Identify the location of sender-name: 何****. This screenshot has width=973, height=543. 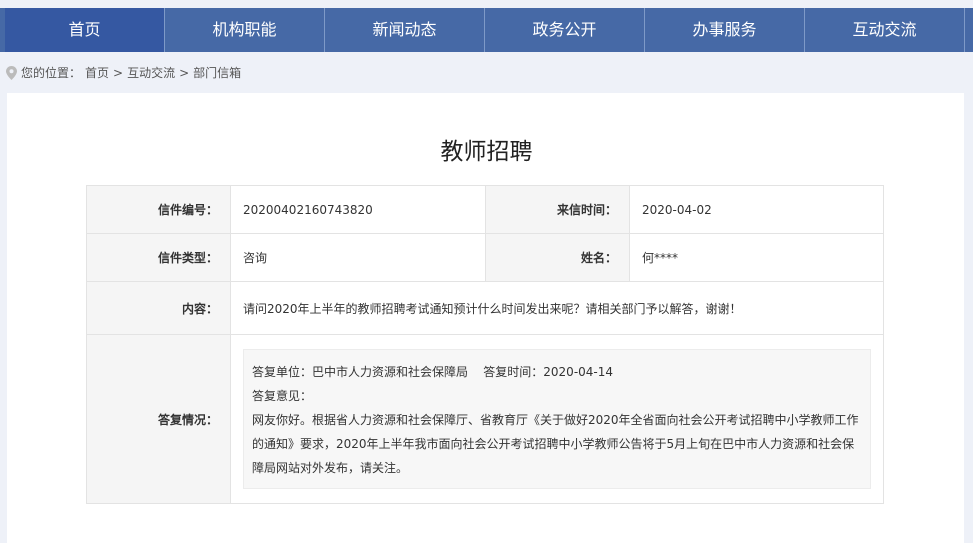
(756, 257).